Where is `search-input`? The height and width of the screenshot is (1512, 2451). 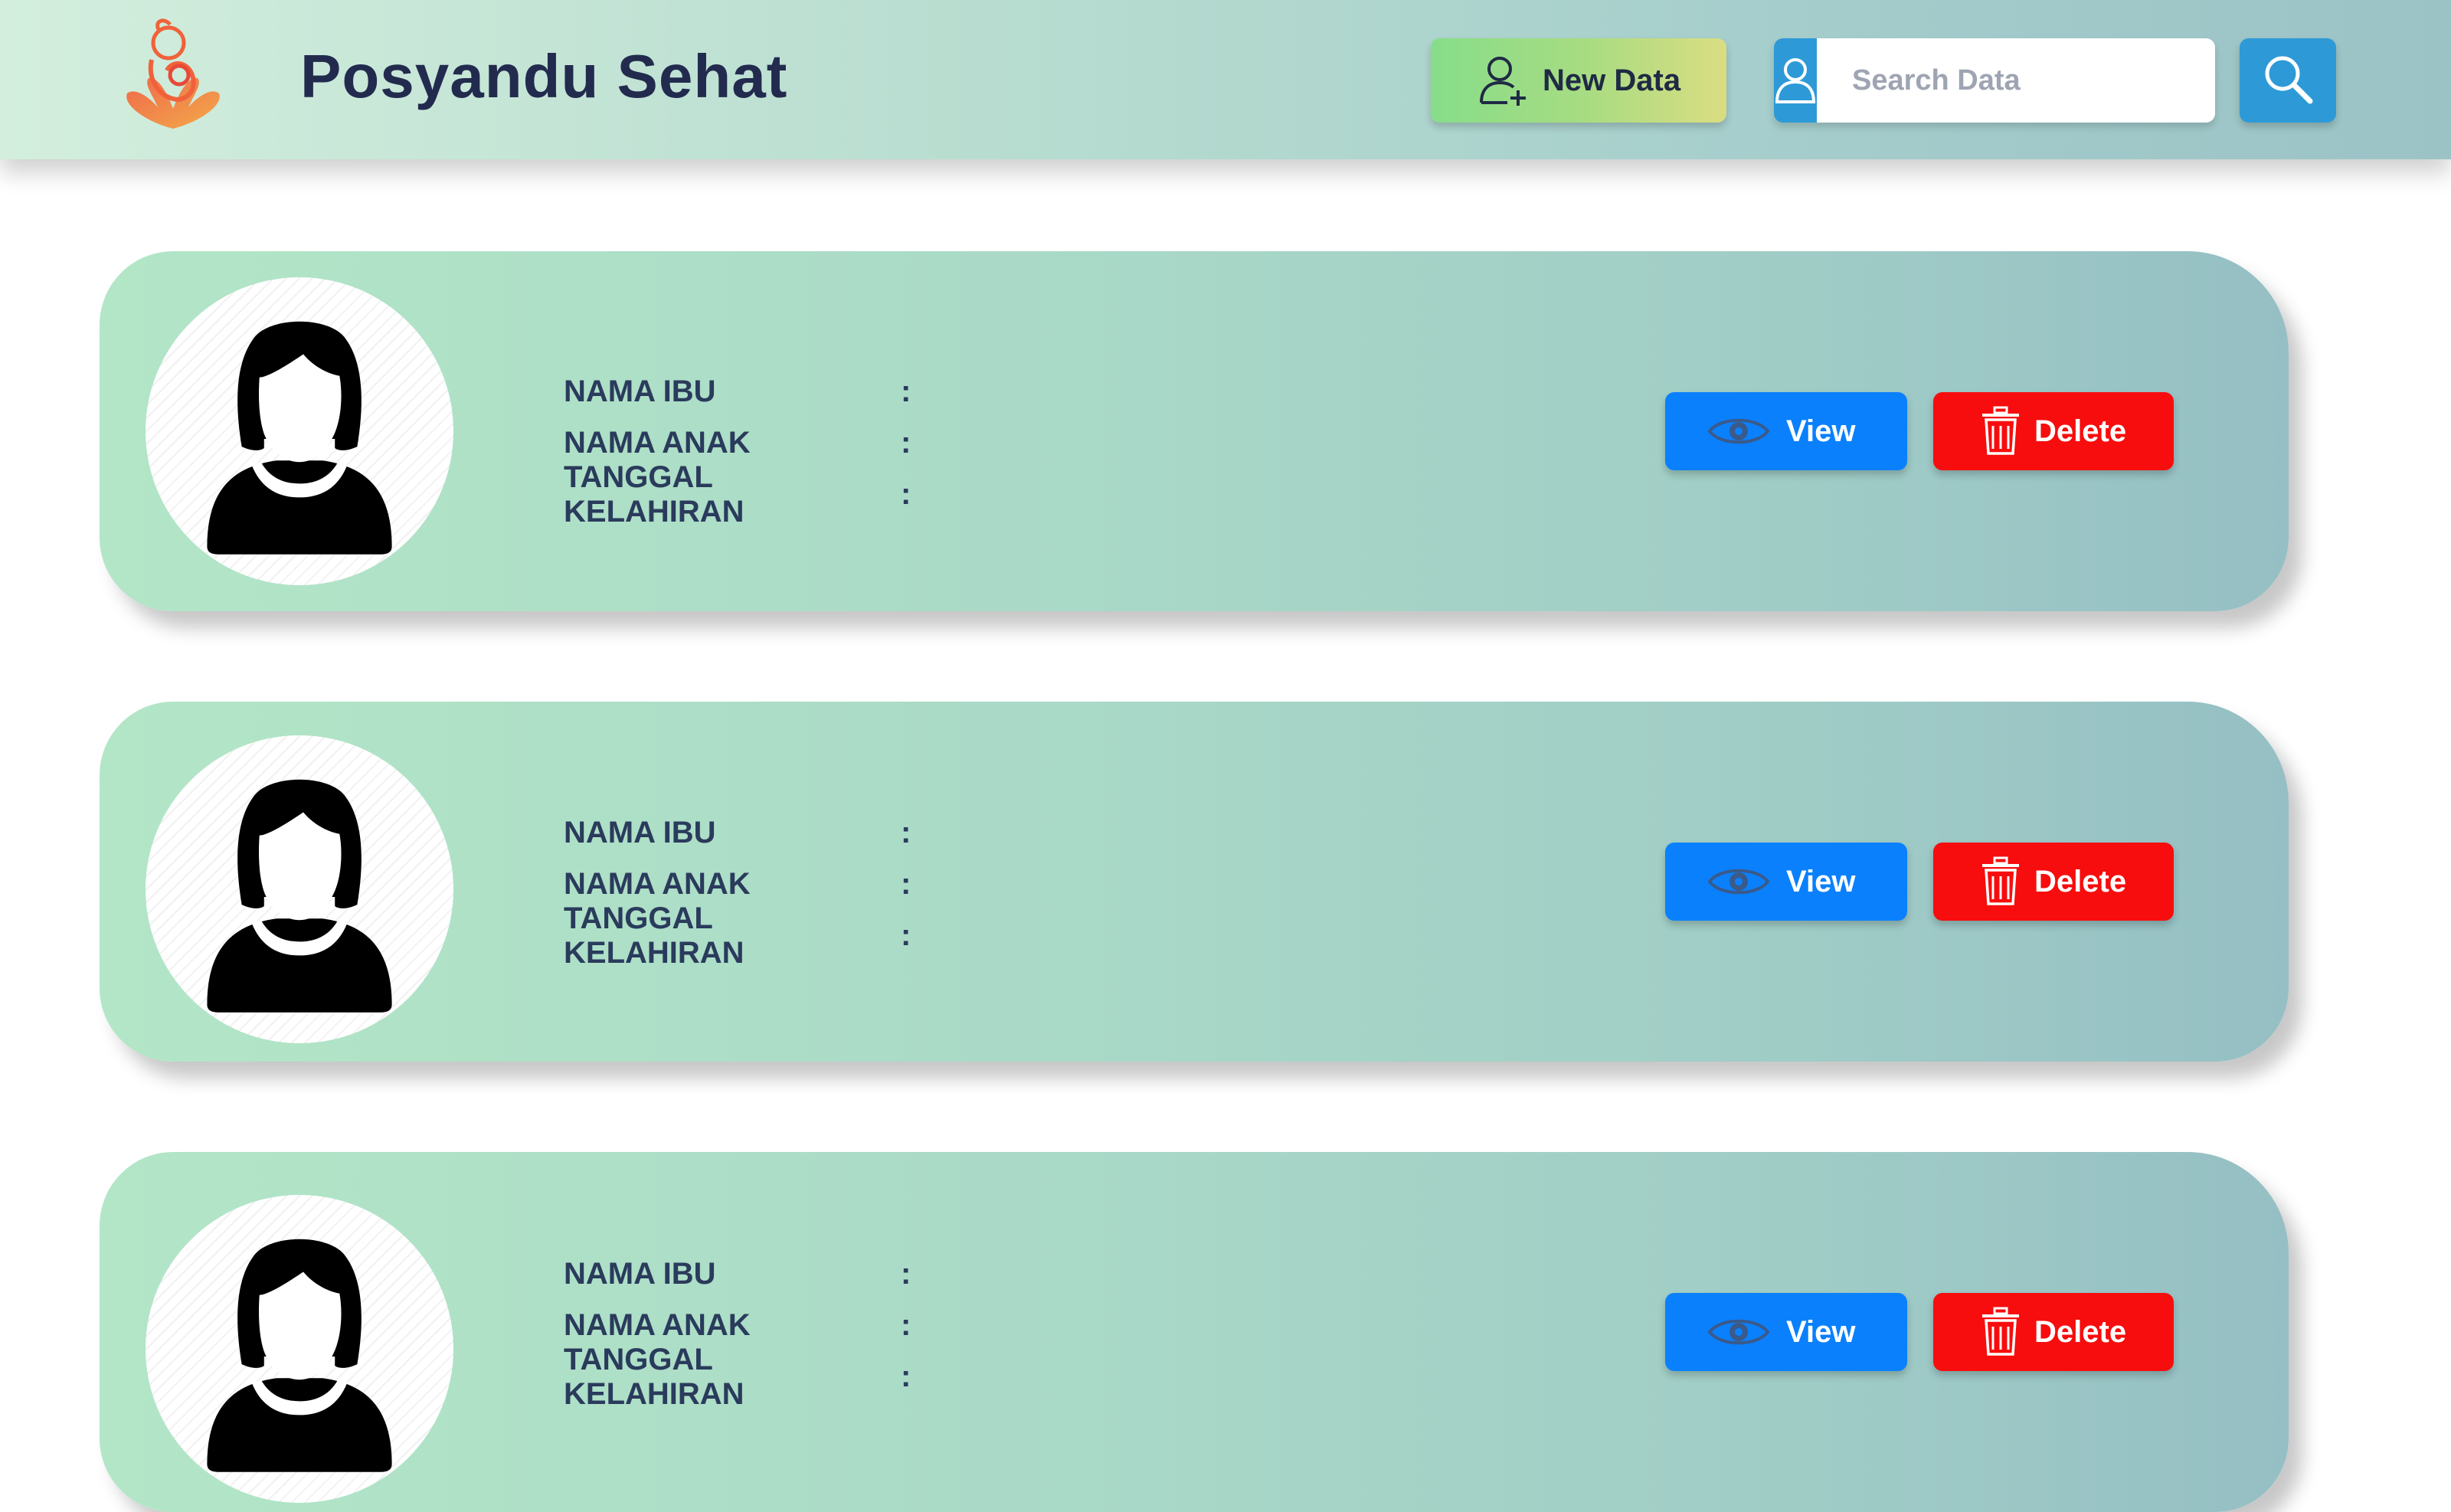
search-input is located at coordinates (2016, 80).